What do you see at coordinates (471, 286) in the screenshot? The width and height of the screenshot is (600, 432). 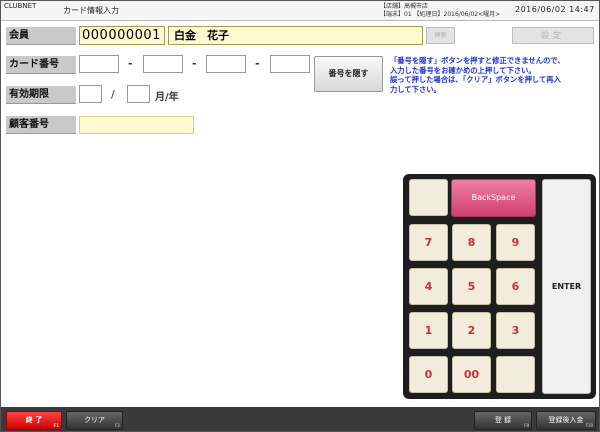 I see `key-5: 5` at bounding box center [471, 286].